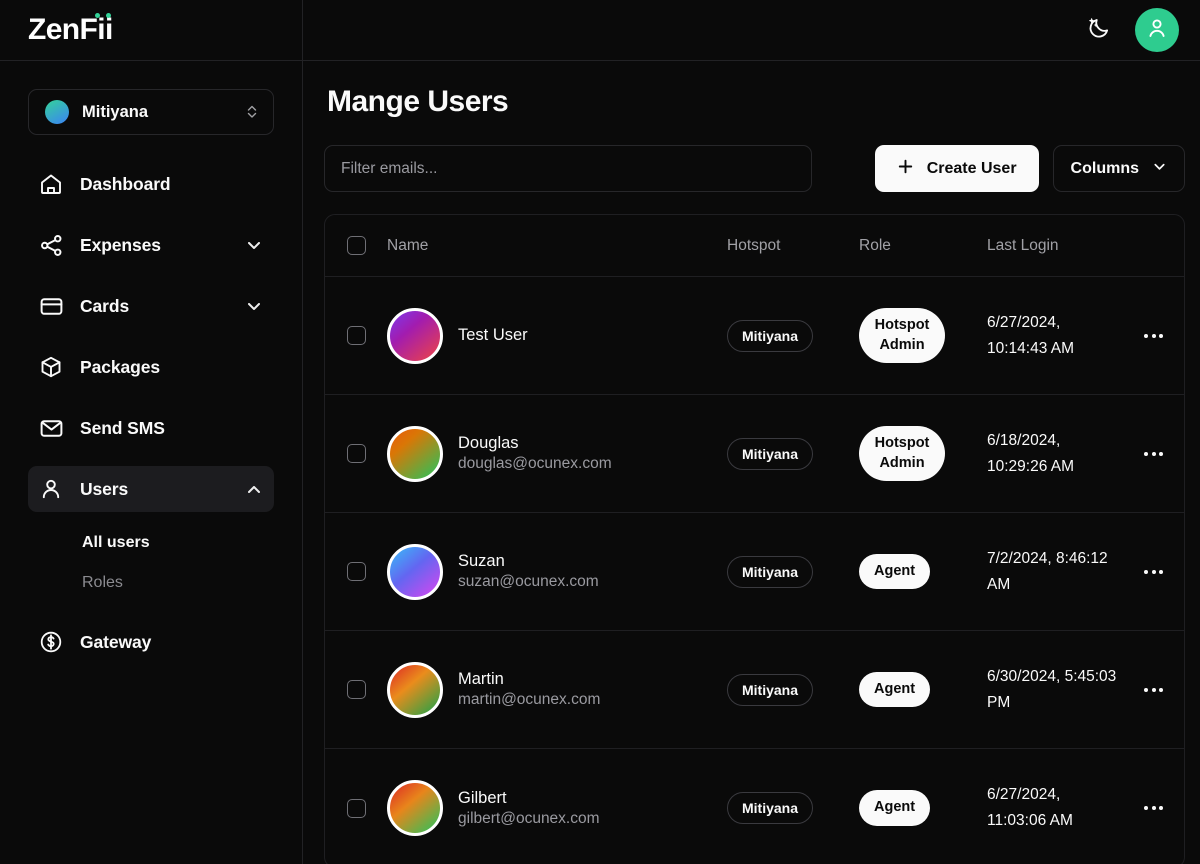 This screenshot has height=864, width=1200. What do you see at coordinates (51, 367) in the screenshot?
I see `package-box-icon` at bounding box center [51, 367].